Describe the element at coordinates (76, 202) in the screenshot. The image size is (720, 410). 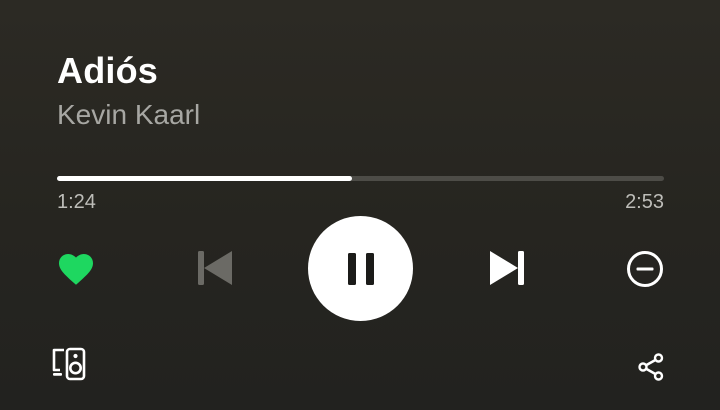
I see `elapsed-time: 1:24` at that location.